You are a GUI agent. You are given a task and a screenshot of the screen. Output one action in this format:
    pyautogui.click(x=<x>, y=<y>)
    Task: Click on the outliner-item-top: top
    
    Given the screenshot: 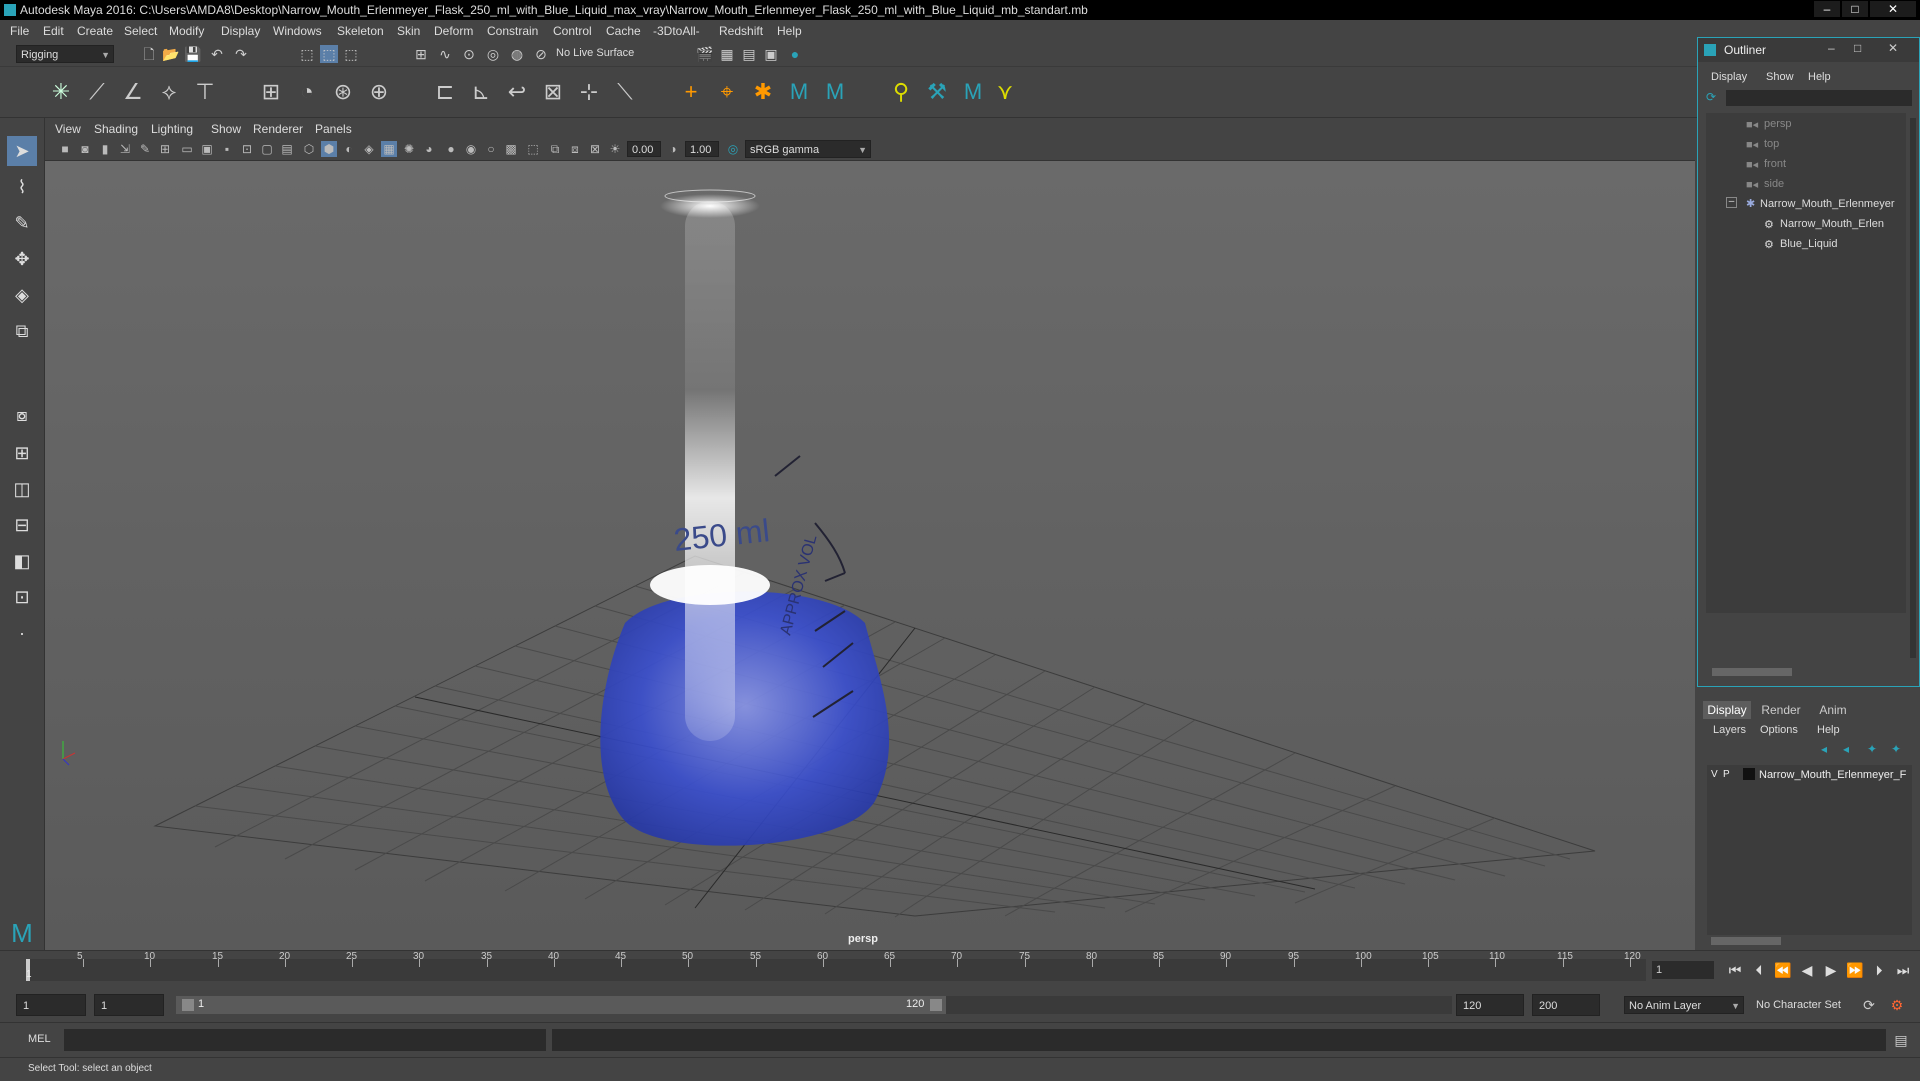 What is the action you would take?
    pyautogui.click(x=1771, y=144)
    